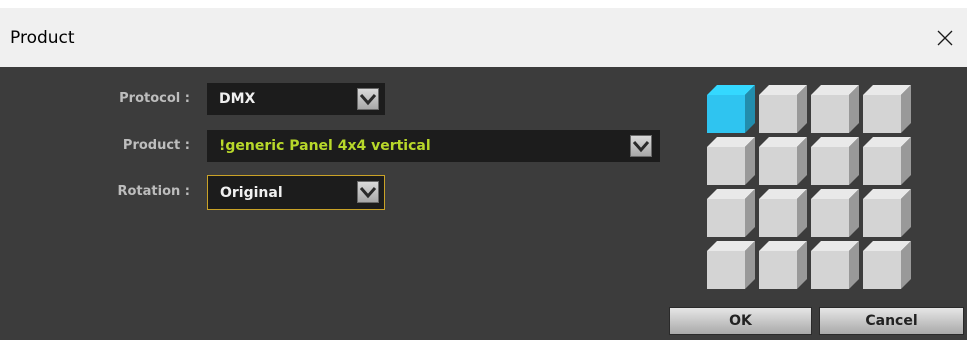 The width and height of the screenshot is (967, 340). What do you see at coordinates (42, 38) in the screenshot?
I see `dialog-title: Product` at bounding box center [42, 38].